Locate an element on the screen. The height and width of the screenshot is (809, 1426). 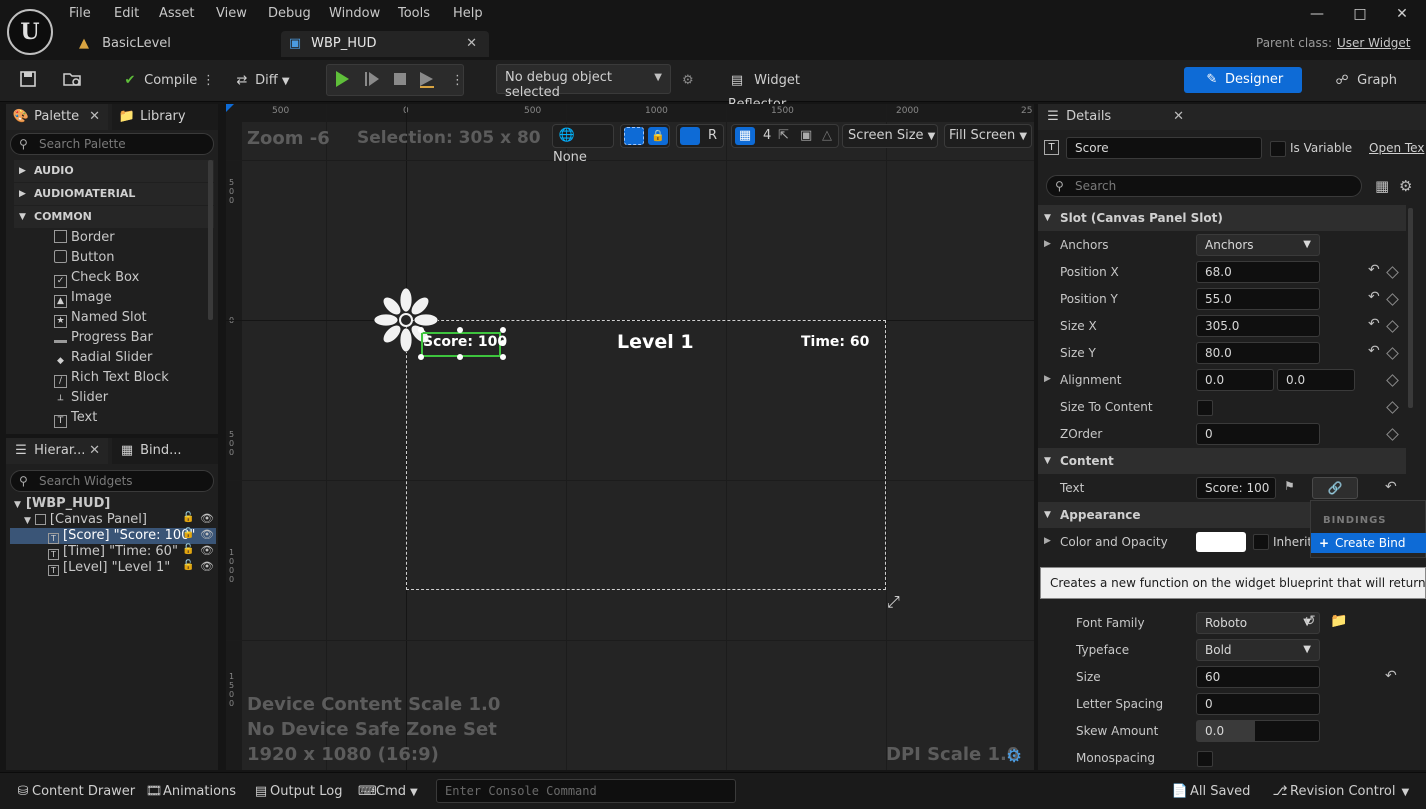
typeface-dropdown: Bold ▼ is located at coordinates (1258, 650).